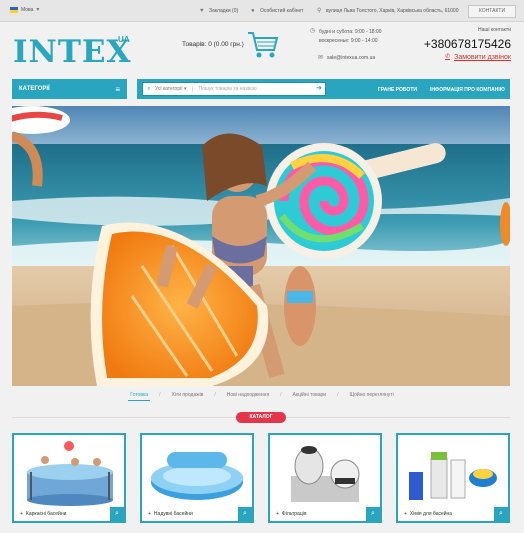  Describe the element at coordinates (291, 514) in the screenshot. I see `category-label: + Фільтрація` at that location.